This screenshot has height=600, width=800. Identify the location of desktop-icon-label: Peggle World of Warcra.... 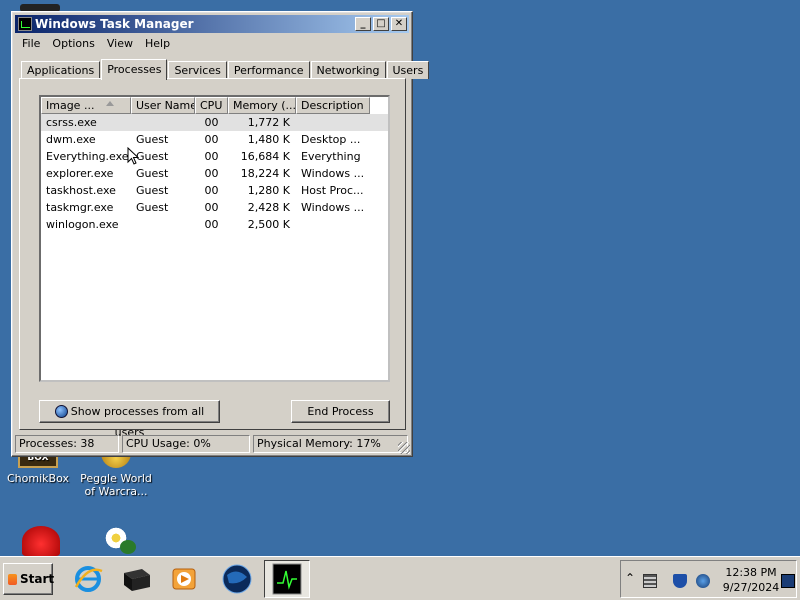
(116, 485).